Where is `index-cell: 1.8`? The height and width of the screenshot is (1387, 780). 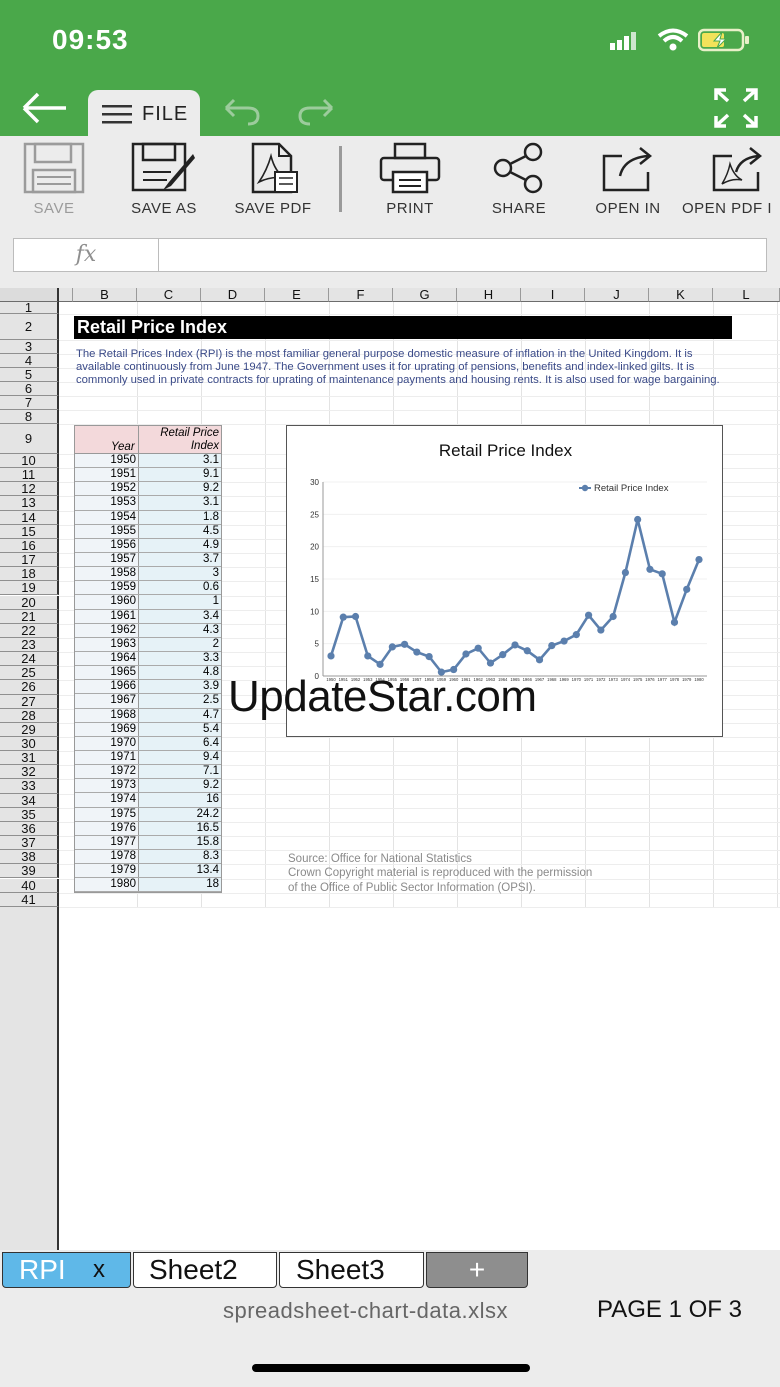
index-cell: 1.8 is located at coordinates (180, 517).